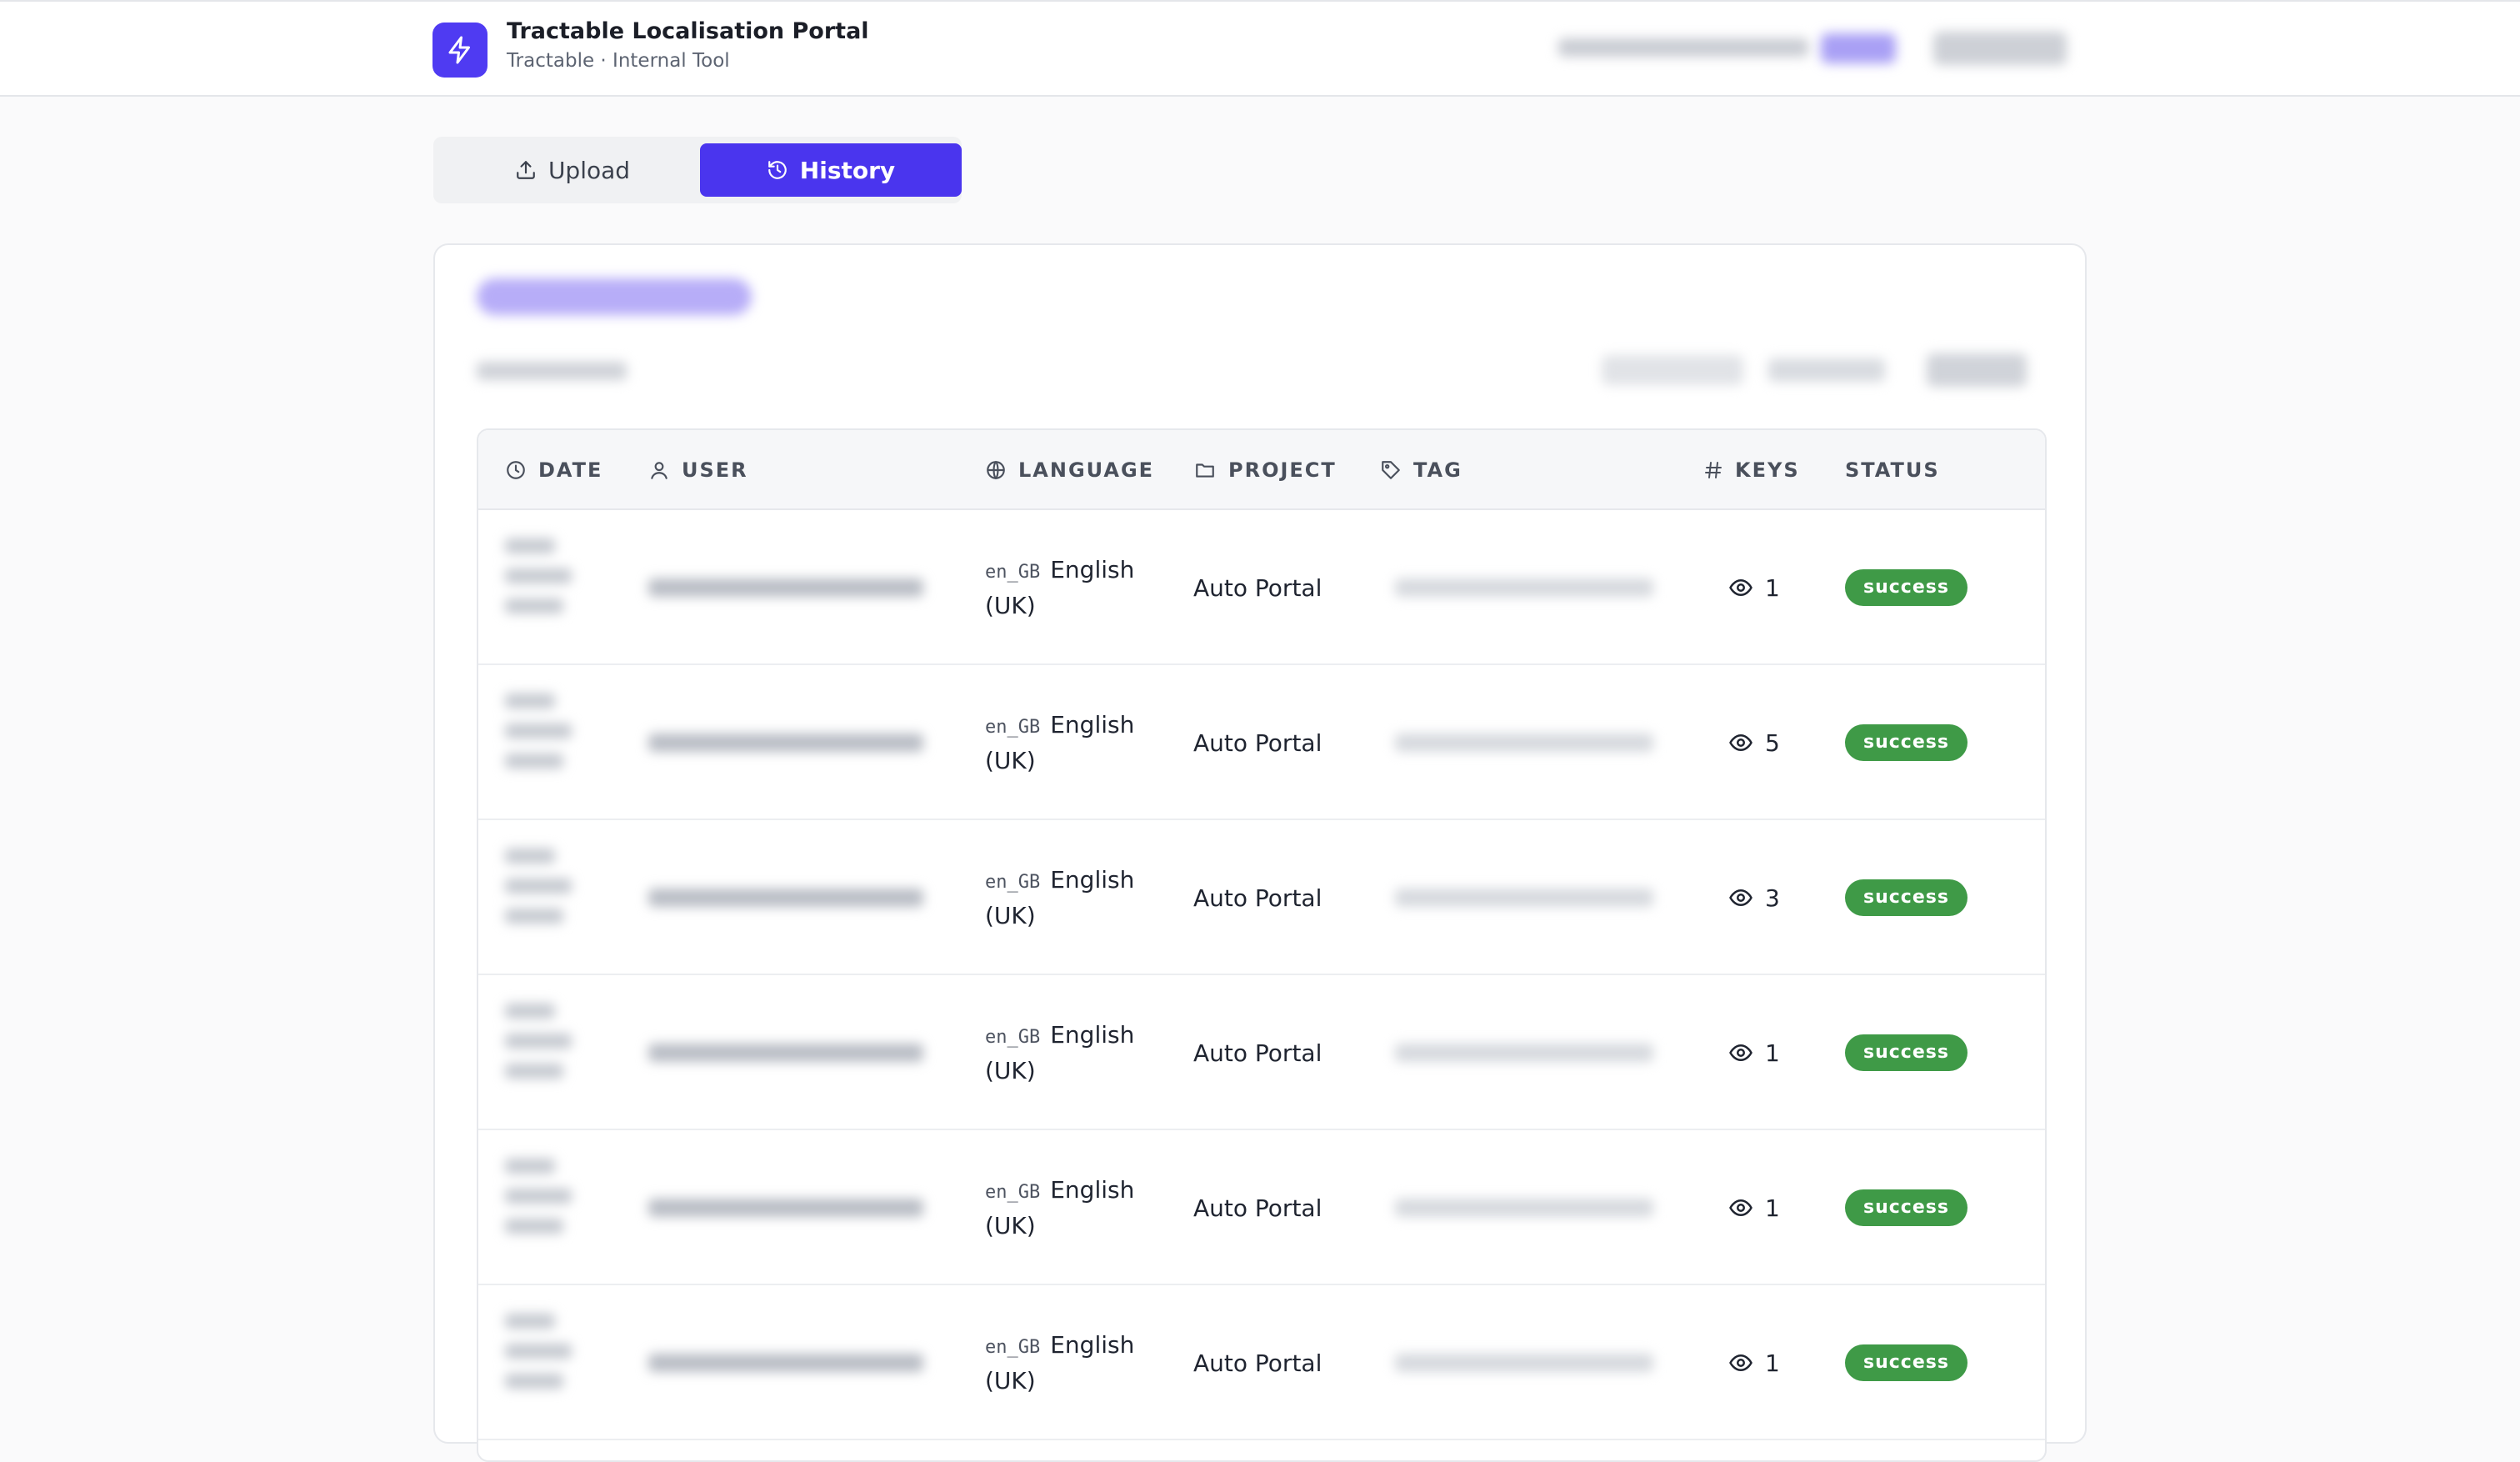 The image size is (2520, 1462). I want to click on app-subtitle: Tractable · Internal Tool, so click(618, 61).